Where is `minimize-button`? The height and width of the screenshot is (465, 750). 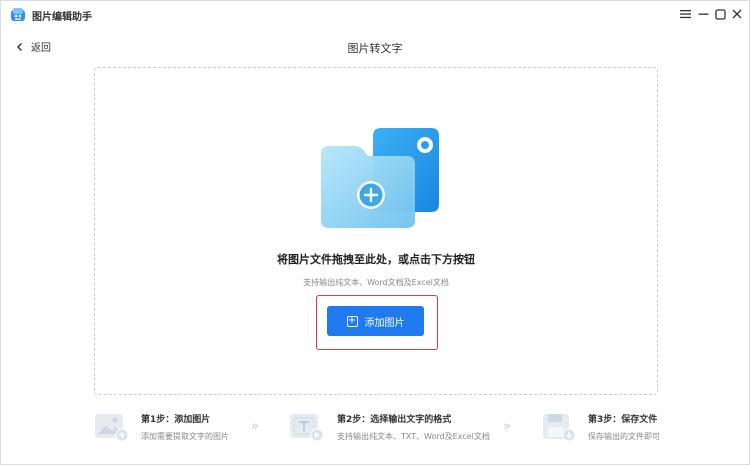
minimize-button is located at coordinates (703, 14).